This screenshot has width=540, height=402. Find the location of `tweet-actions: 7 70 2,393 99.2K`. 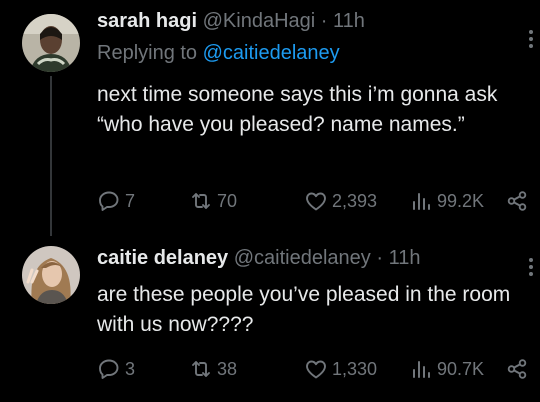

tweet-actions: 7 70 2,393 99.2K is located at coordinates (312, 202).